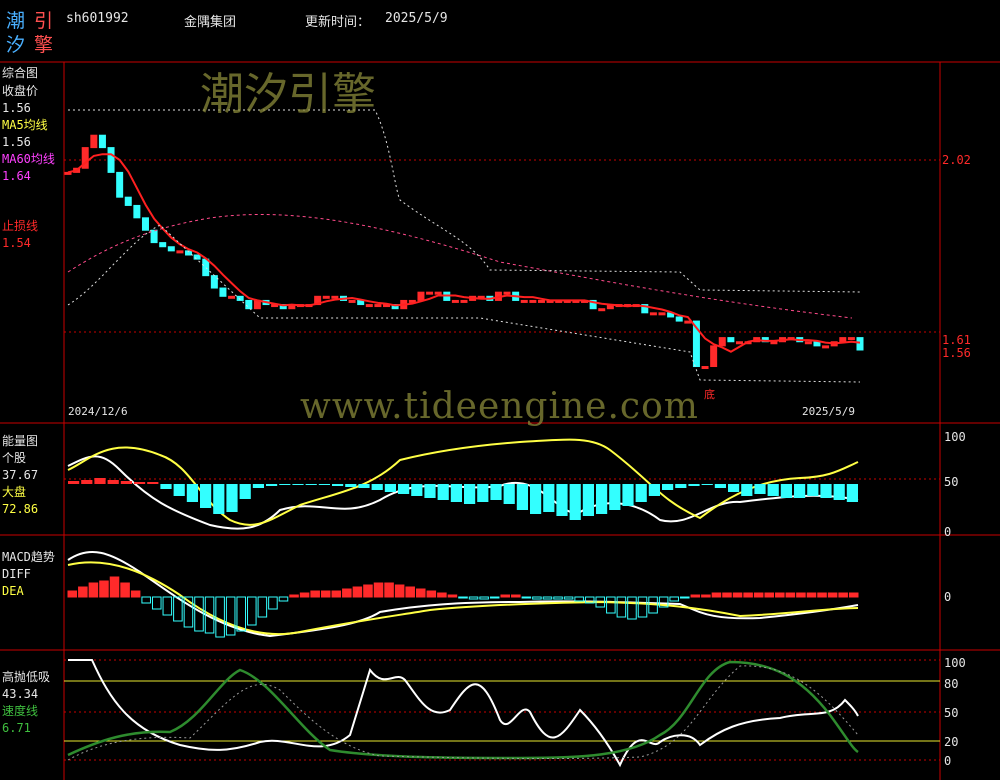 Image resolution: width=1000 pixels, height=780 pixels. Describe the element at coordinates (26, 677) in the screenshot. I see `kdj-panel-title: 高抛低吸` at that location.